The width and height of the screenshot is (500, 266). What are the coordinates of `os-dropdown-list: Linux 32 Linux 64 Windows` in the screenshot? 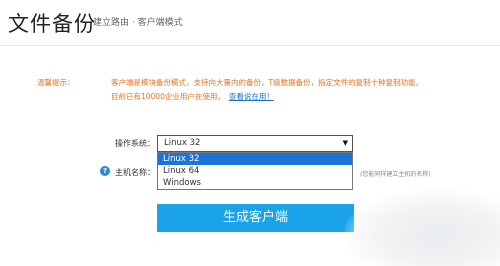 It's located at (255, 171).